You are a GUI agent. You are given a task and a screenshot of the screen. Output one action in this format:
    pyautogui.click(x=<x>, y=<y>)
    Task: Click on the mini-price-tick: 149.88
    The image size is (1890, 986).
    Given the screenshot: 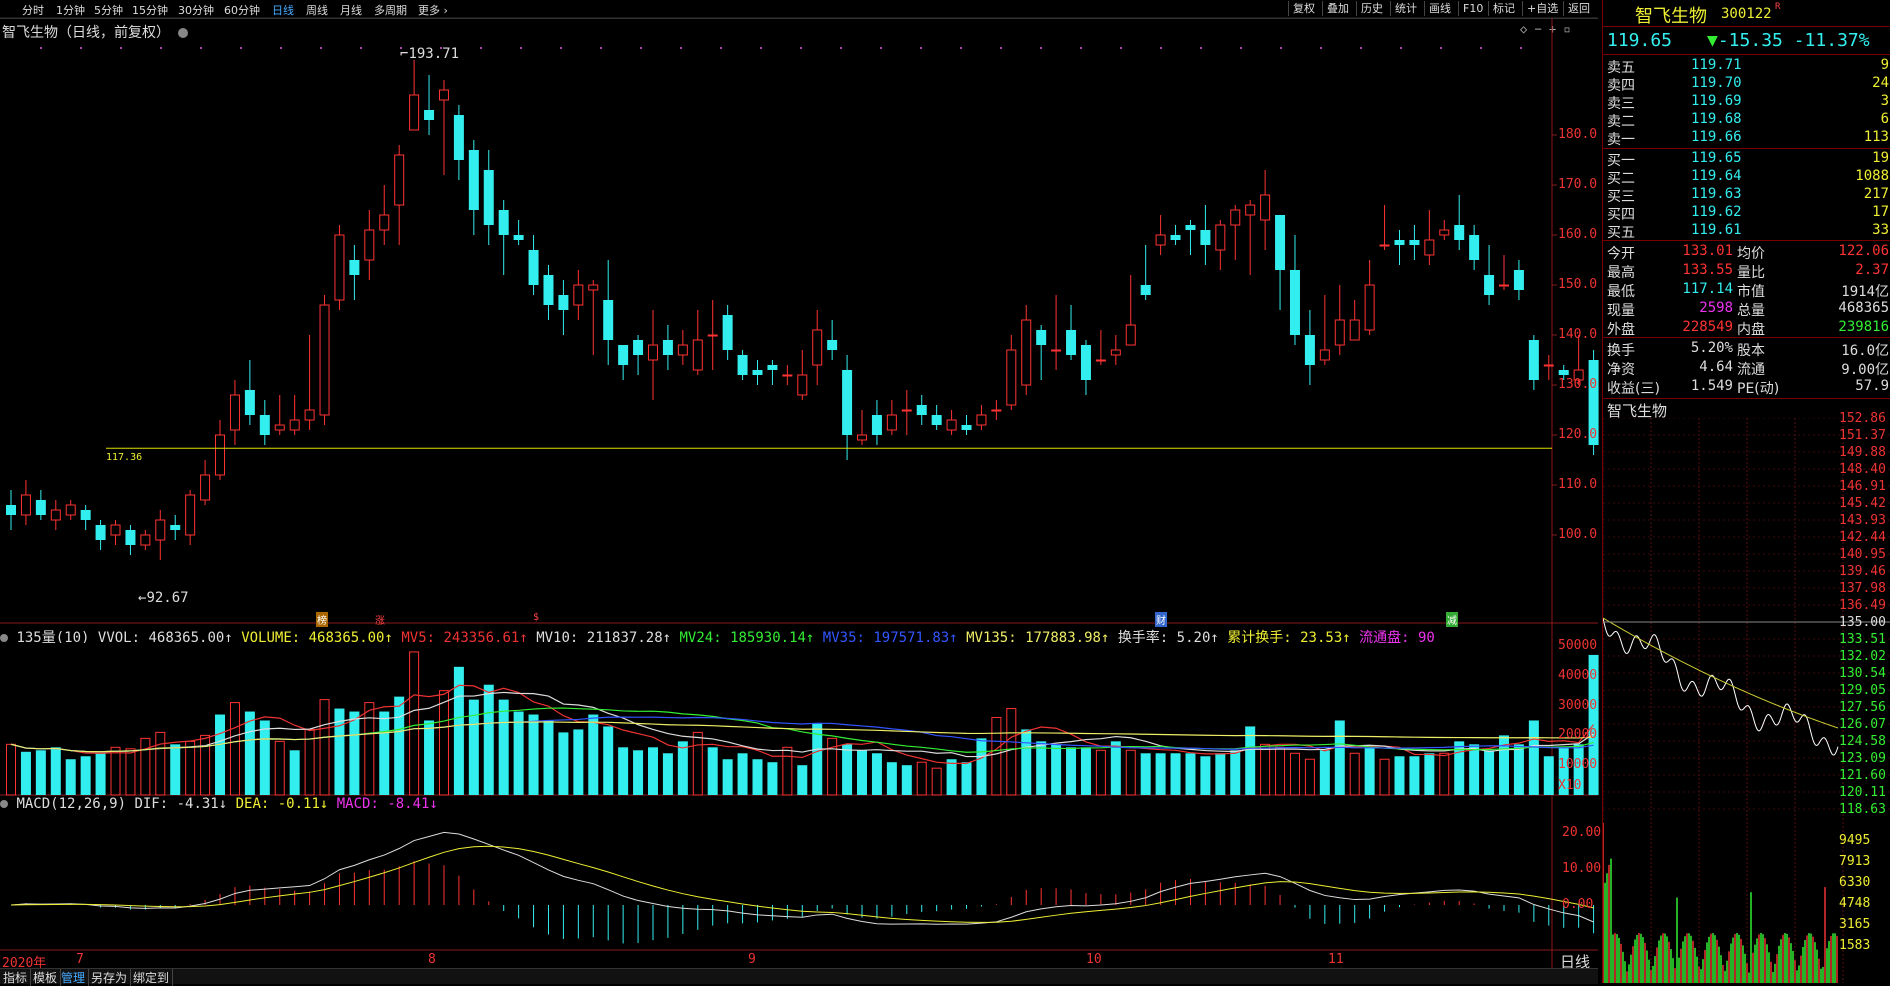 What is the action you would take?
    pyautogui.click(x=1862, y=452)
    